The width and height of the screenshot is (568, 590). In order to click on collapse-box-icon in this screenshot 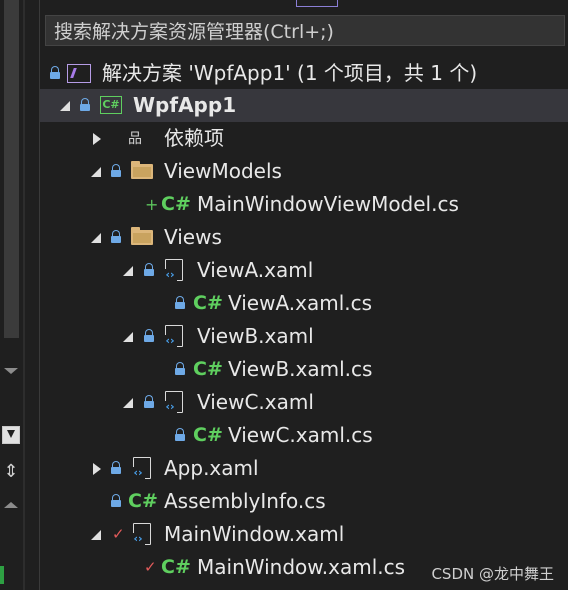, I will do `click(11, 435)`.